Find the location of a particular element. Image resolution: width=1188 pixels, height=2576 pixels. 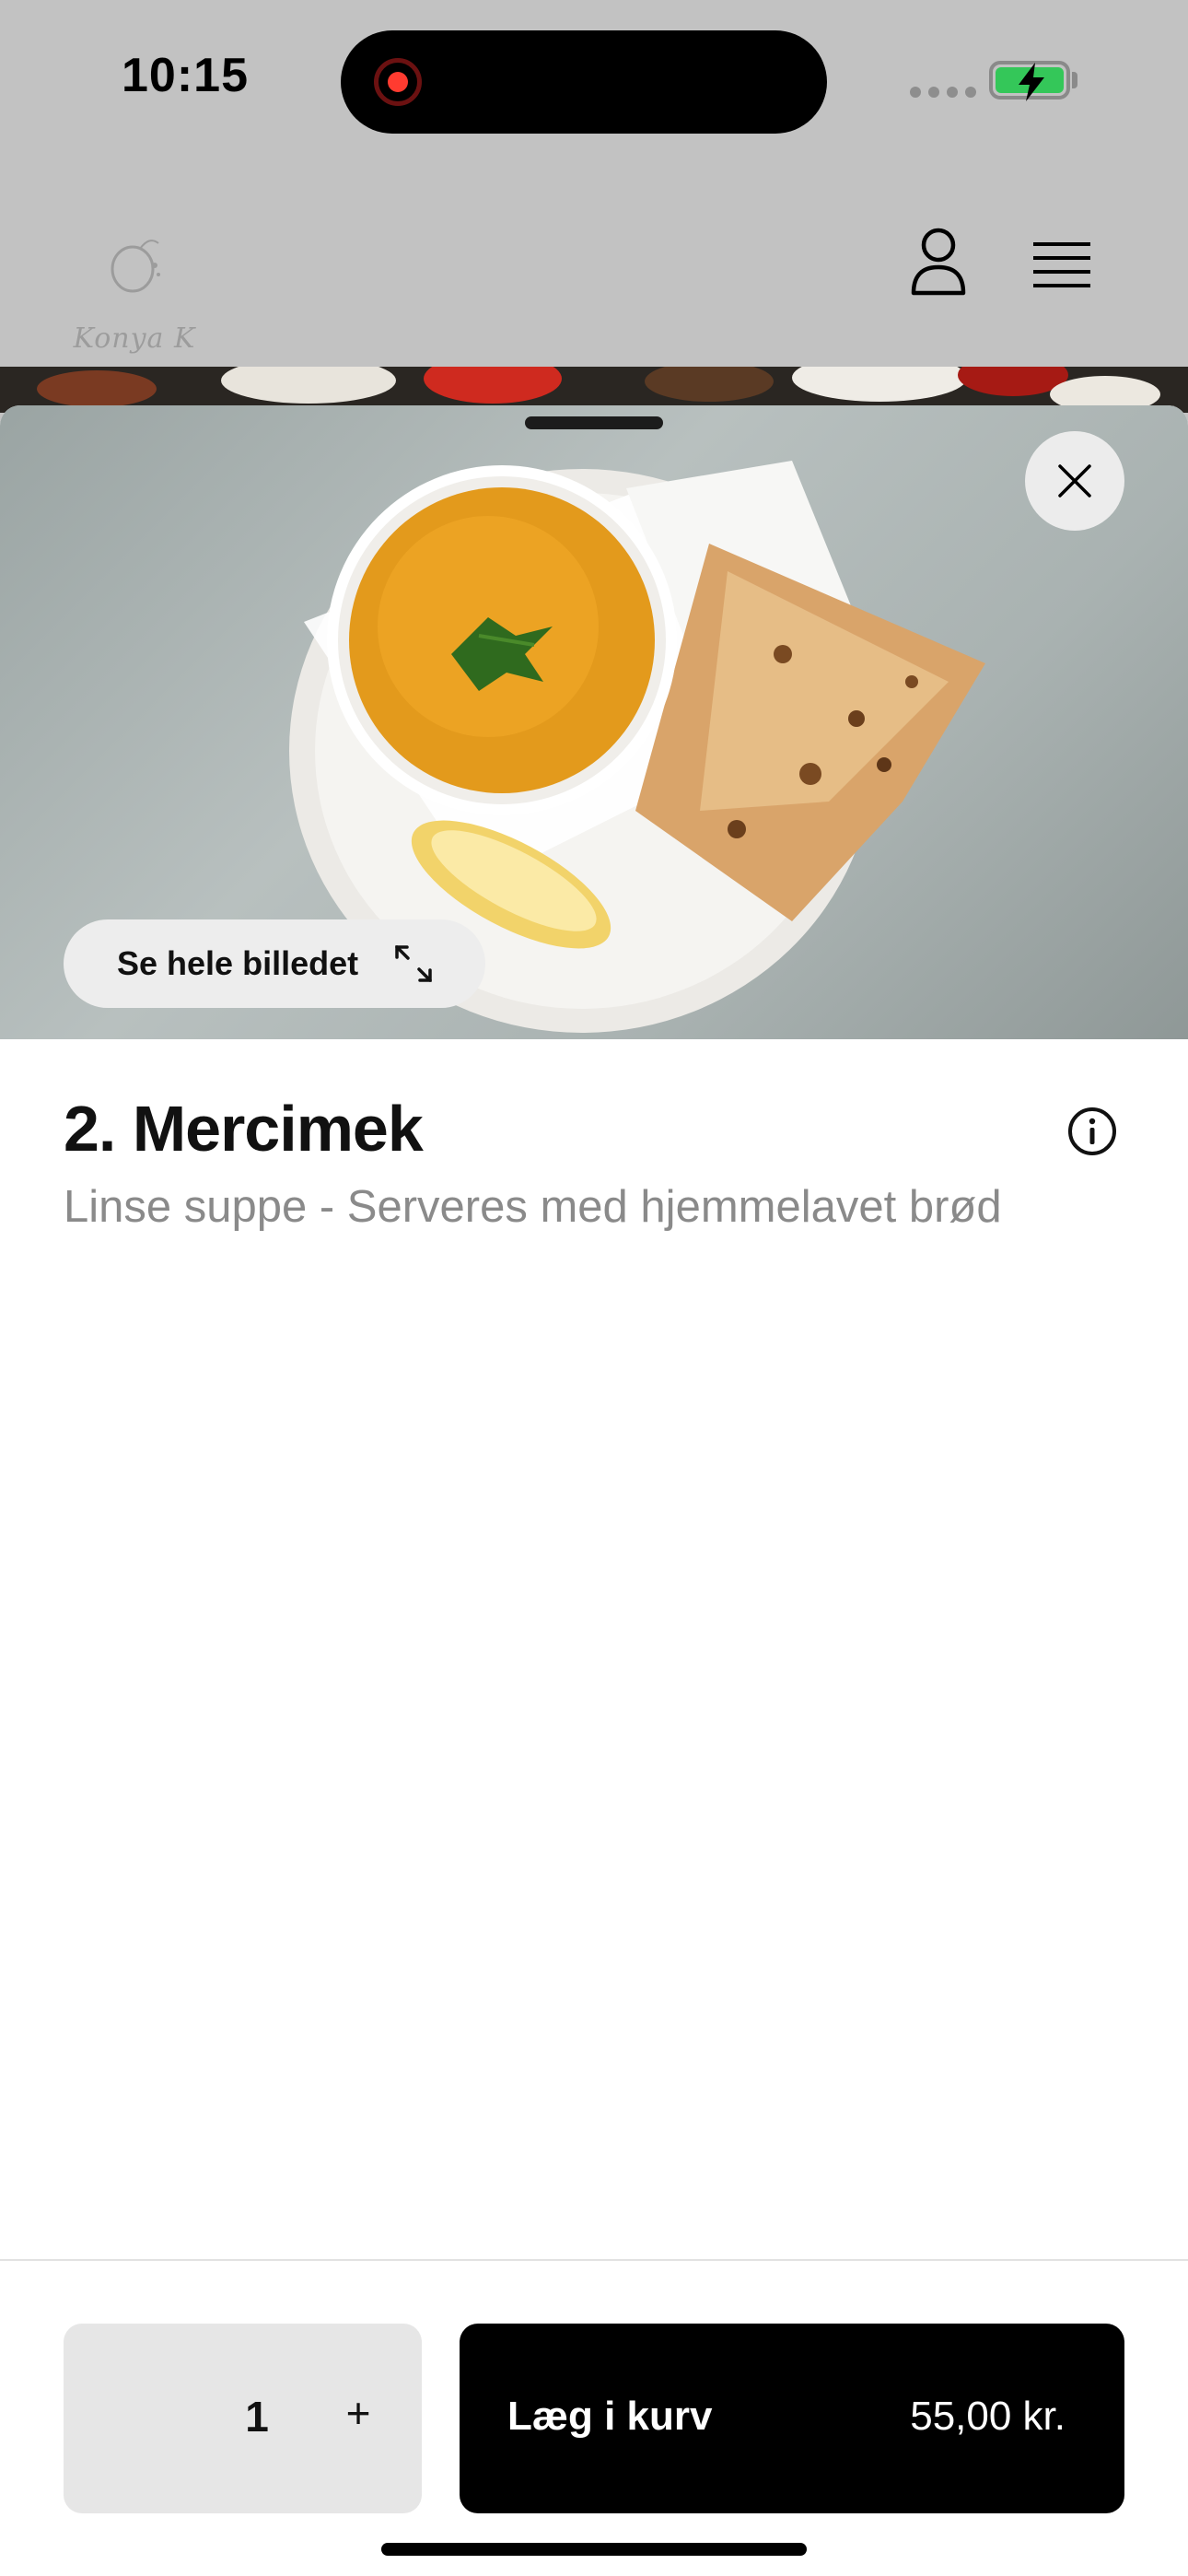

status-bar: 10:15 is located at coordinates (594, 83).